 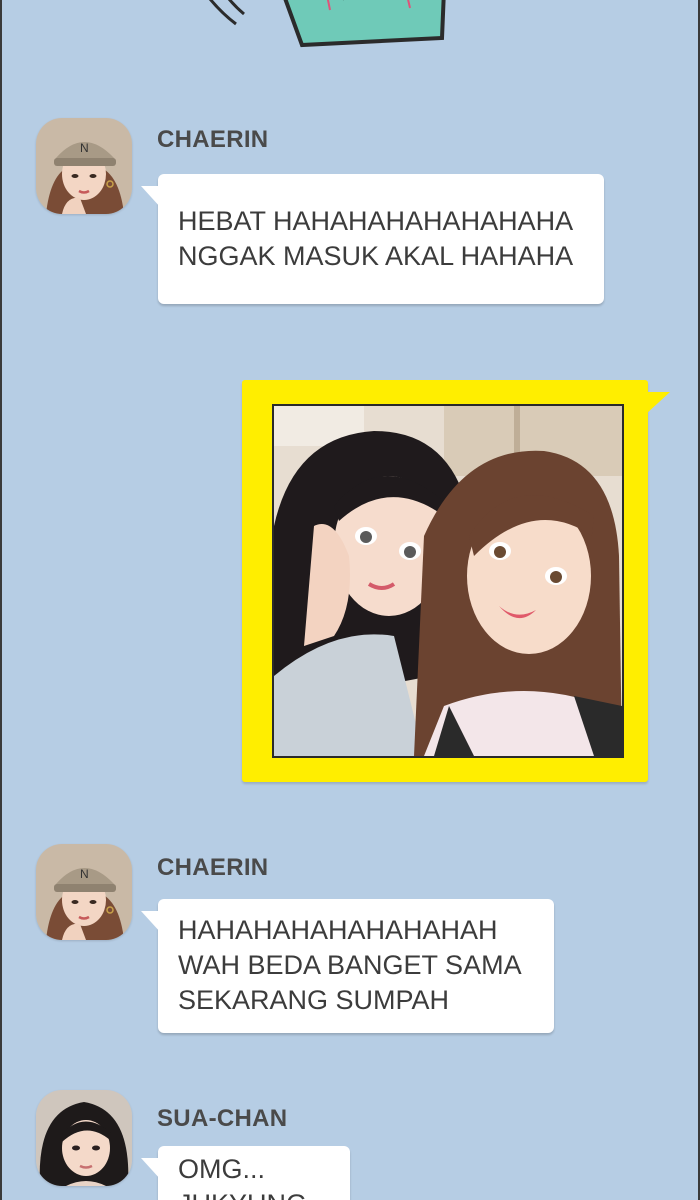 I want to click on message-text-line: SEKARANG SUMPAH, so click(x=314, y=1000).